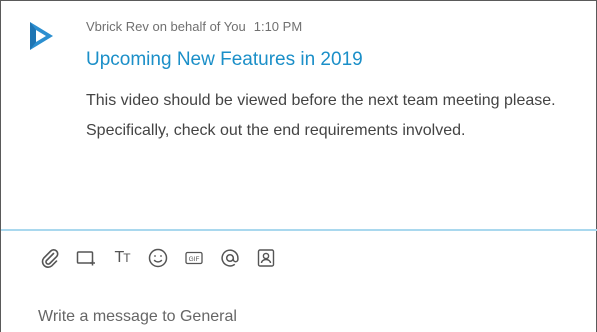  I want to click on screen-share-icon, so click(86, 258).